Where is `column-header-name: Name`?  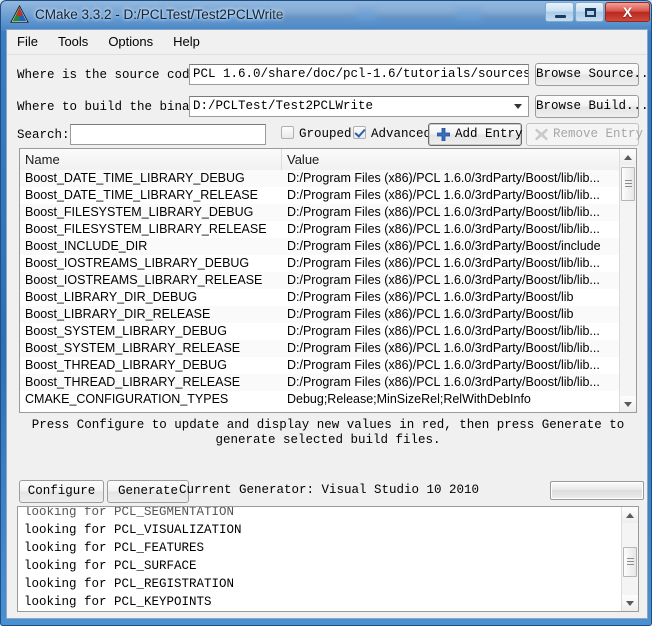 column-header-name: Name is located at coordinates (151, 159).